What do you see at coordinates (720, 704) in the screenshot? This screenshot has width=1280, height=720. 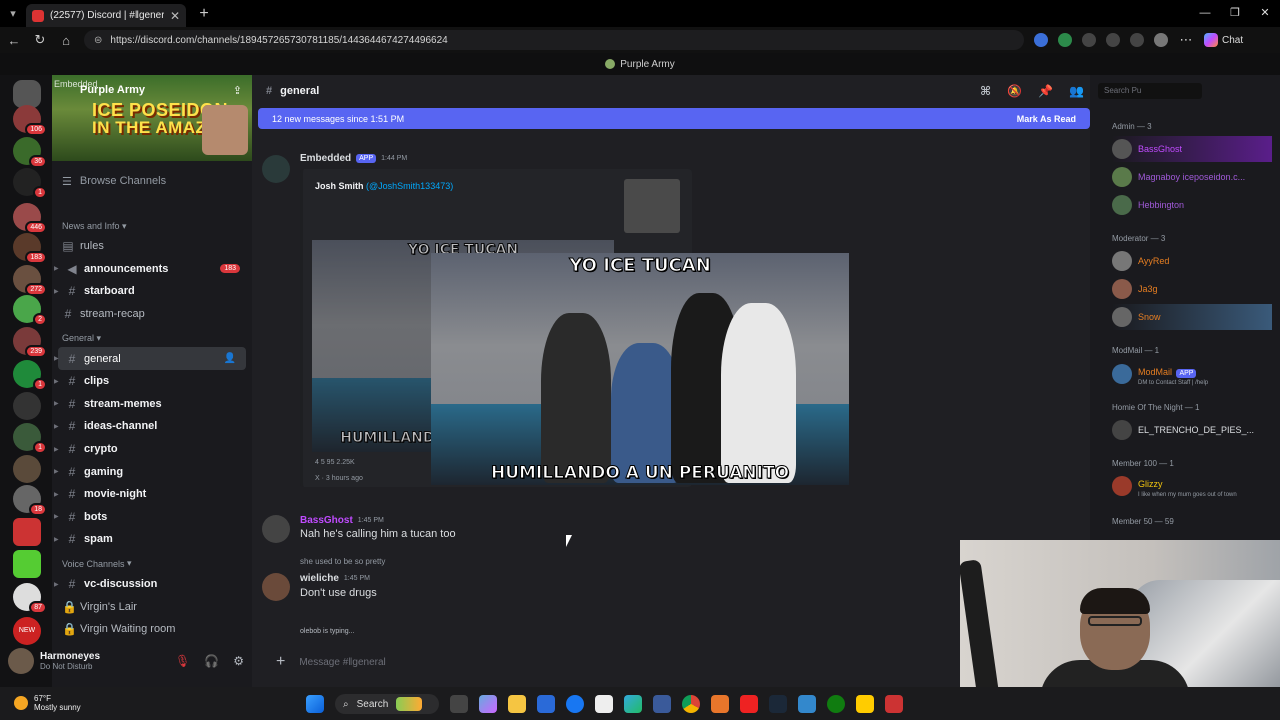 I see `vlc-icon` at bounding box center [720, 704].